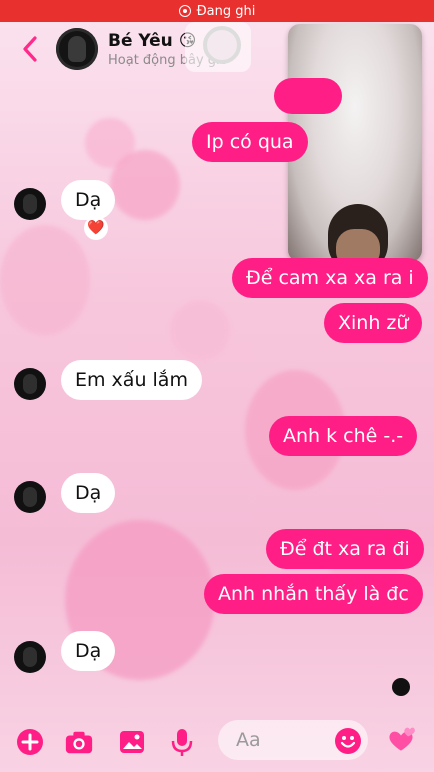 Image resolution: width=434 pixels, height=772 pixels. What do you see at coordinates (401, 687) in the screenshot?
I see `seen-avatar-indicator` at bounding box center [401, 687].